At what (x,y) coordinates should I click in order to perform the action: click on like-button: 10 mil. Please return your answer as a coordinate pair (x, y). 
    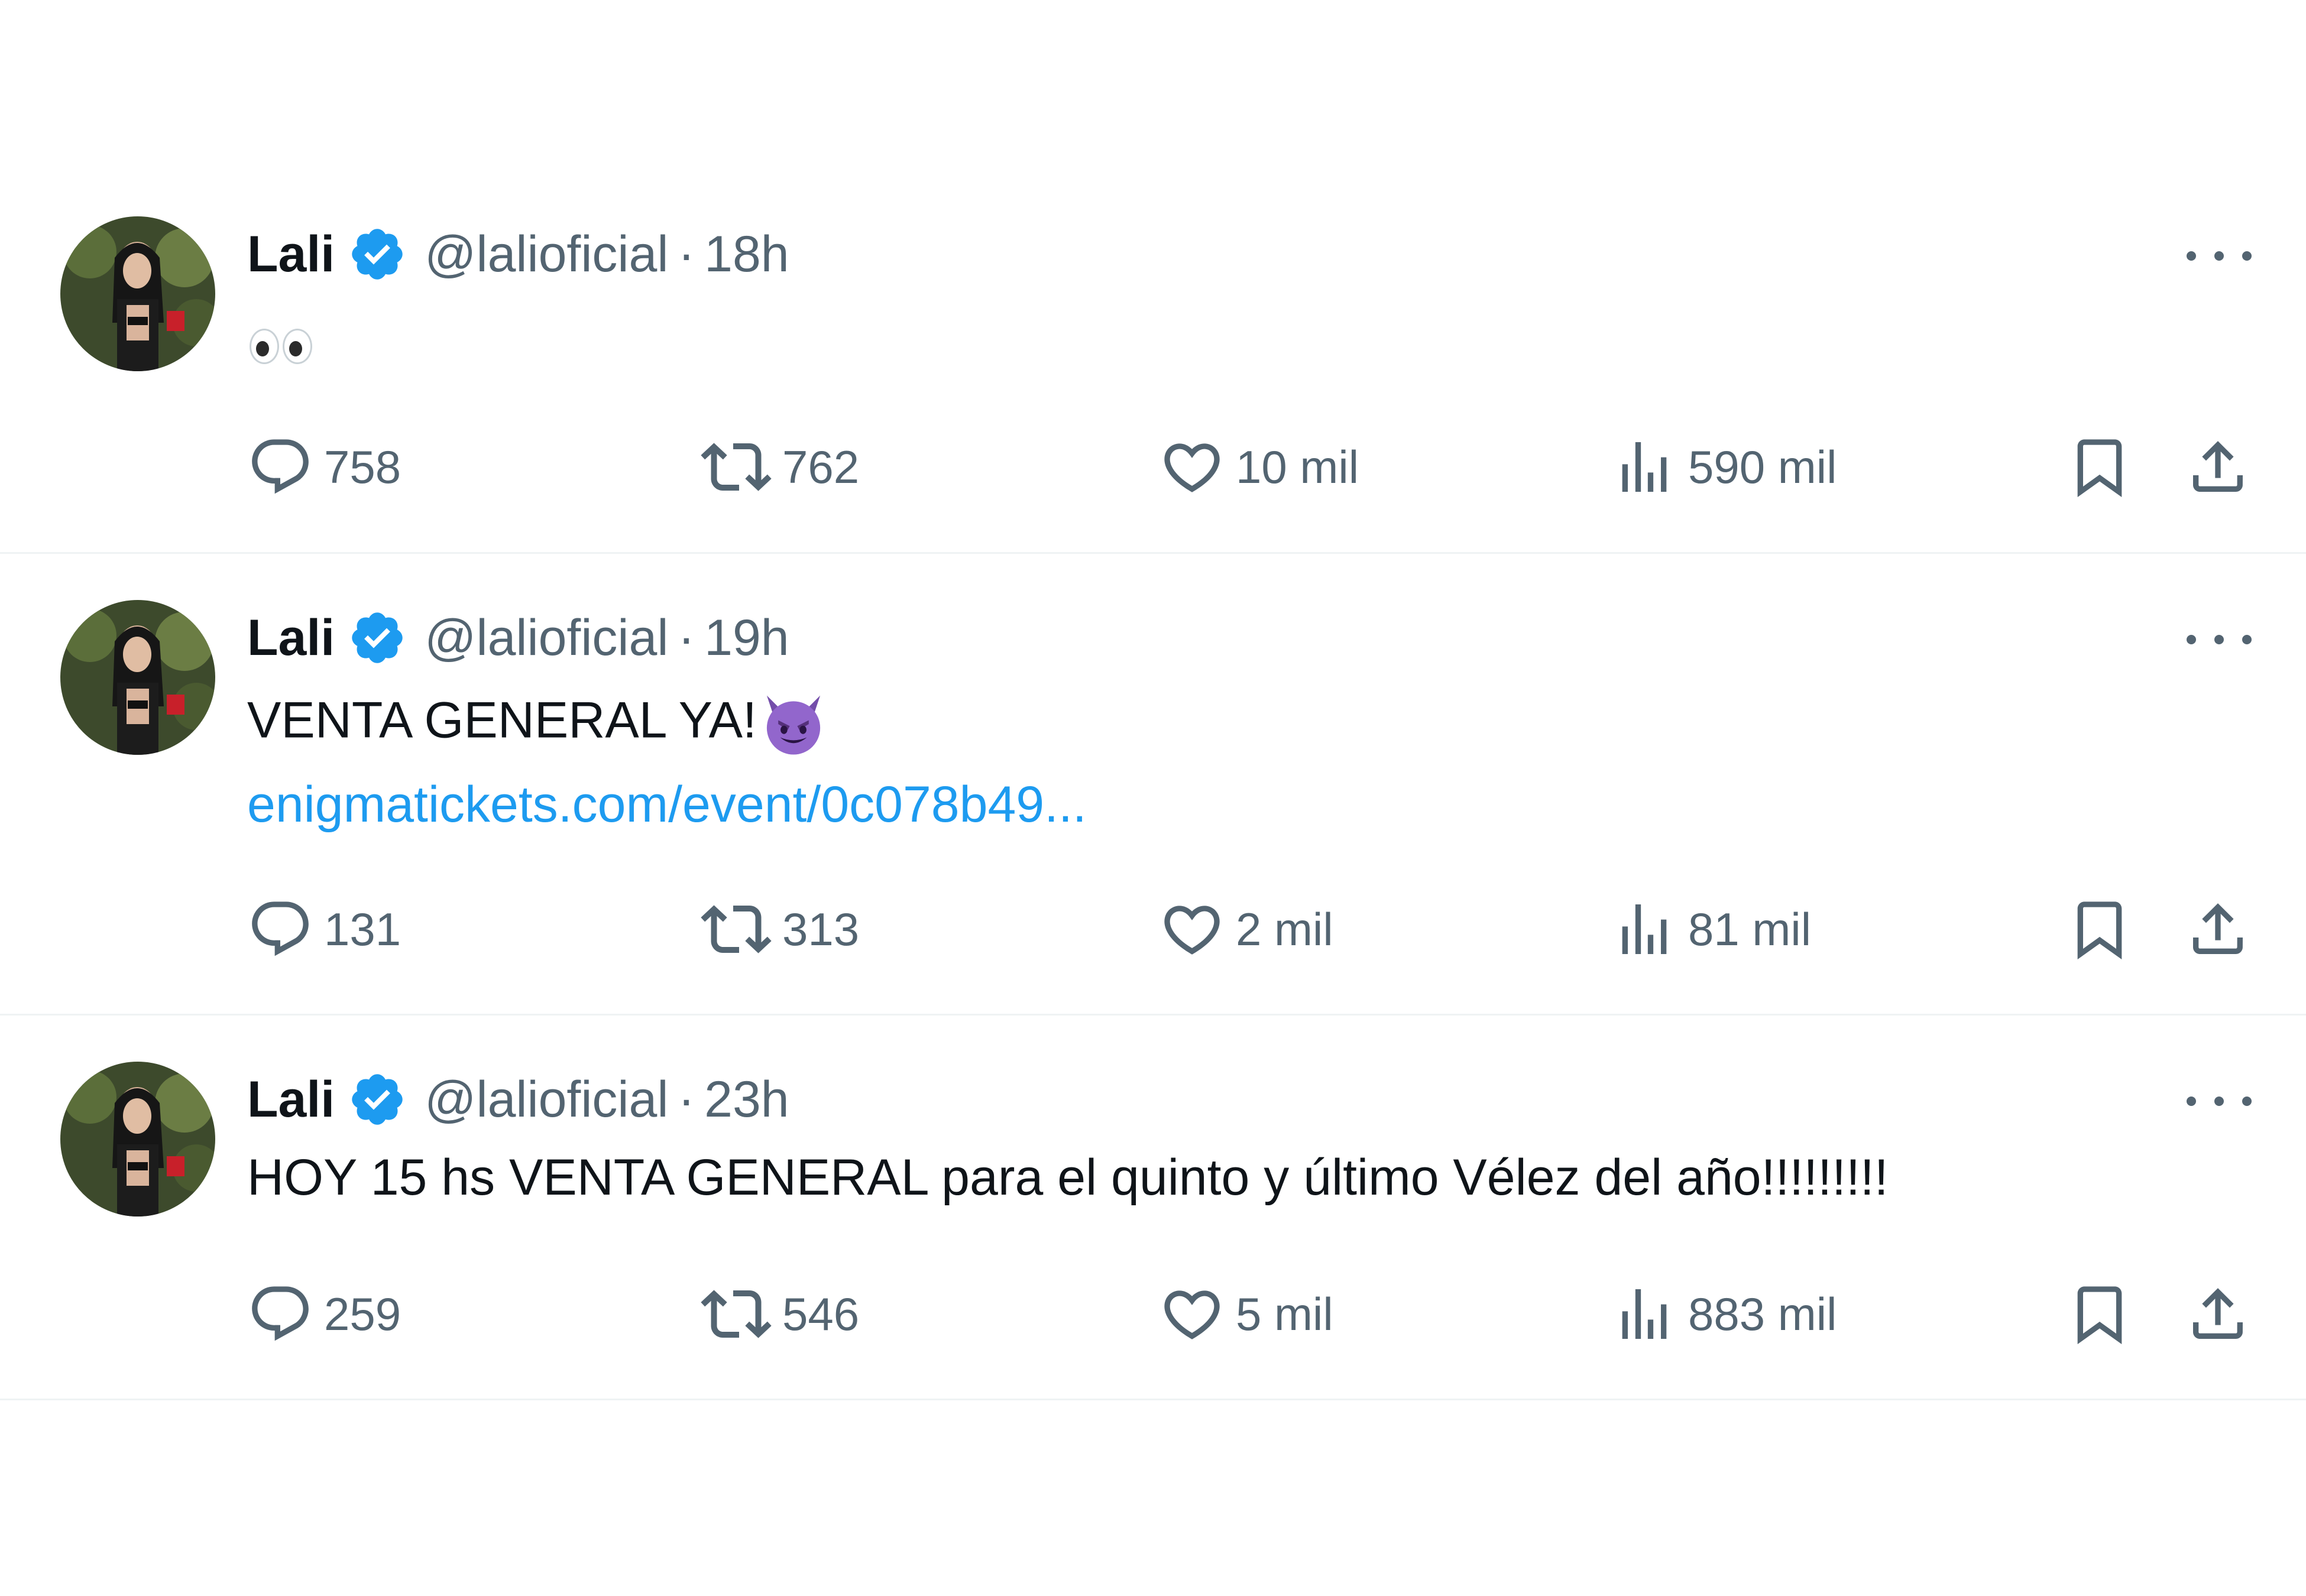
    Looking at the image, I should click on (1259, 467).